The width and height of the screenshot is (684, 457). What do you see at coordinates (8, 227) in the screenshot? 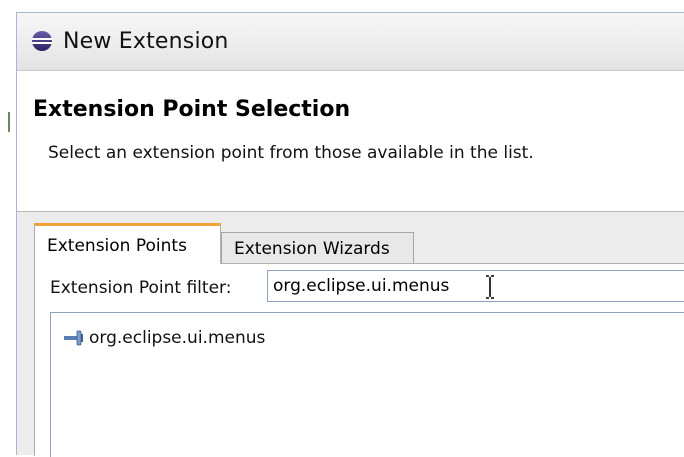
I see `background-edge` at bounding box center [8, 227].